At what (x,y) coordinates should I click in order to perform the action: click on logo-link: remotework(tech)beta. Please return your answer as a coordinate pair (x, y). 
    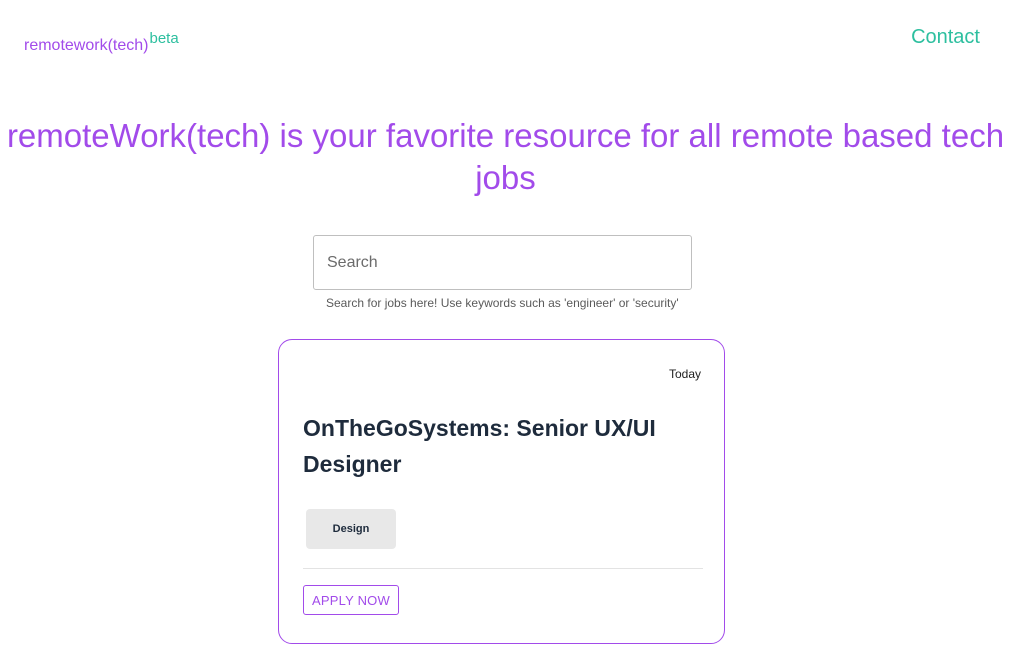
    Looking at the image, I should click on (101, 42).